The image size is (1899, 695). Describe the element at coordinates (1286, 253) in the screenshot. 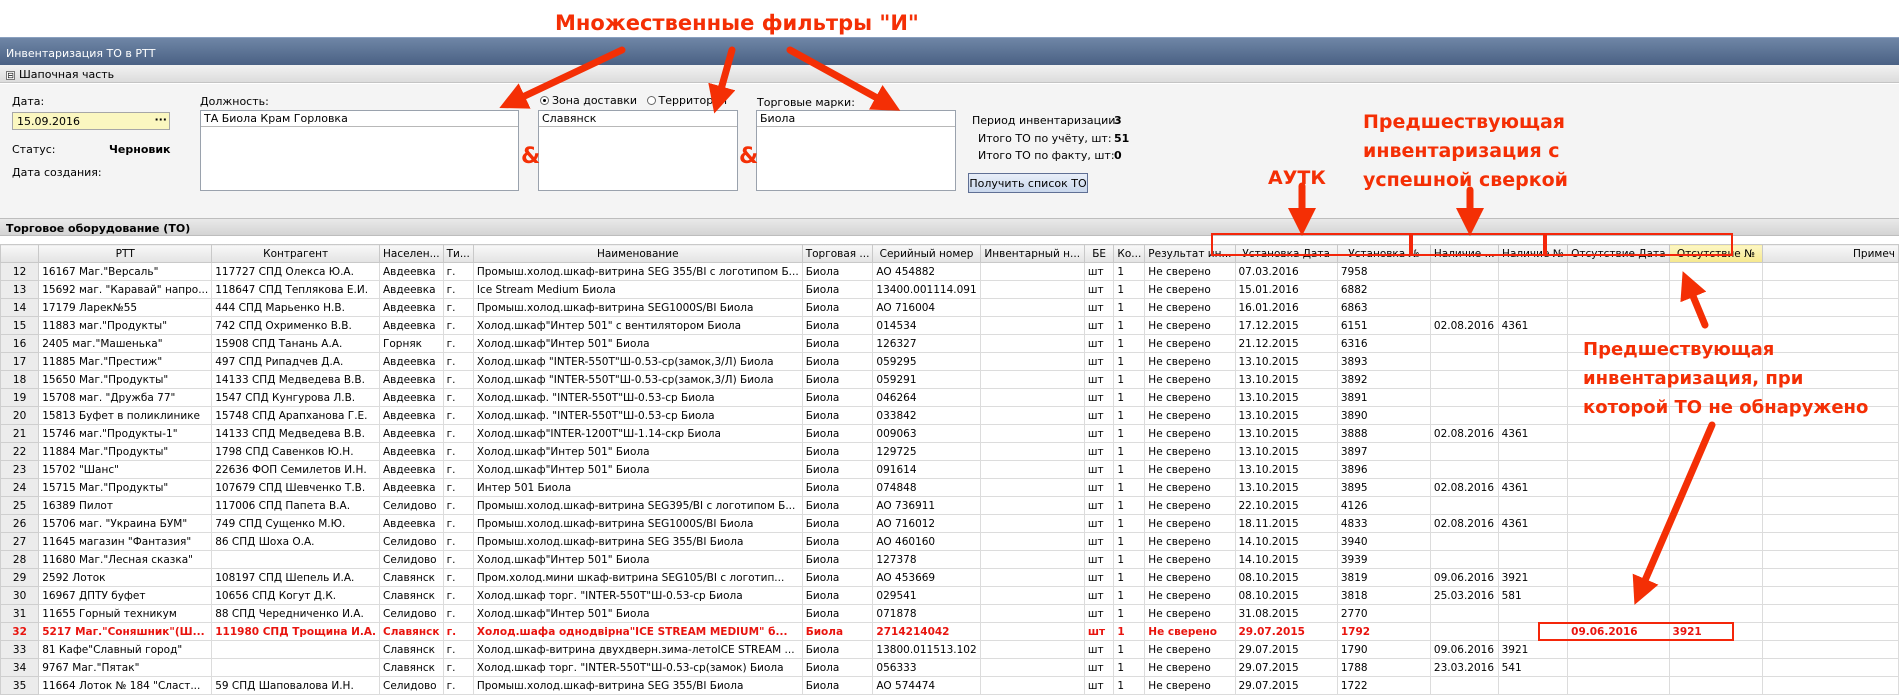

I see `column-header: Установка Дата` at that location.